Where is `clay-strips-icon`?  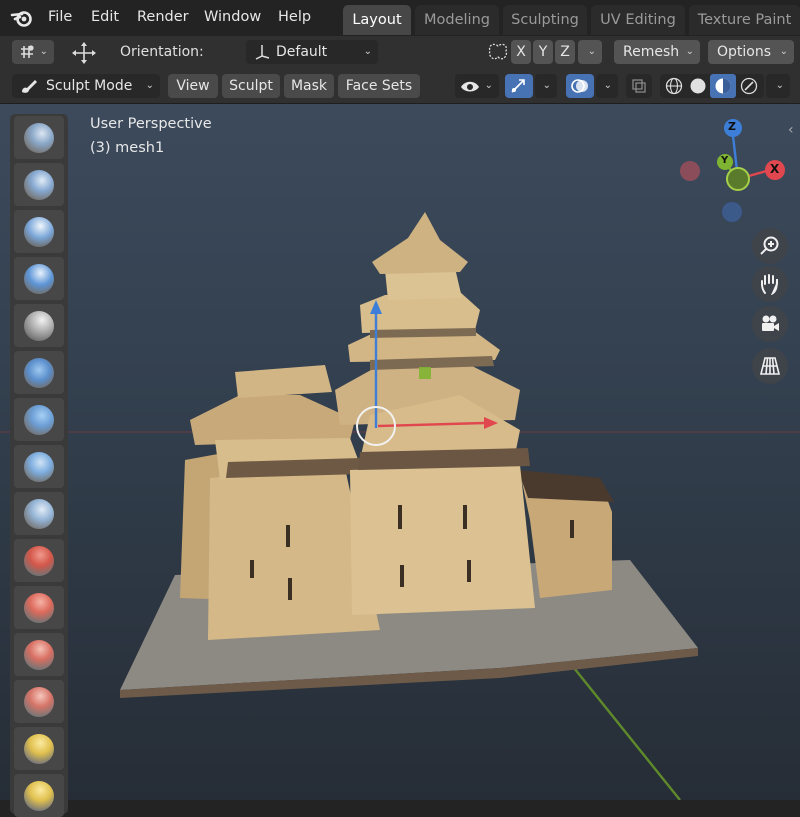
clay-strips-icon is located at coordinates (39, 279).